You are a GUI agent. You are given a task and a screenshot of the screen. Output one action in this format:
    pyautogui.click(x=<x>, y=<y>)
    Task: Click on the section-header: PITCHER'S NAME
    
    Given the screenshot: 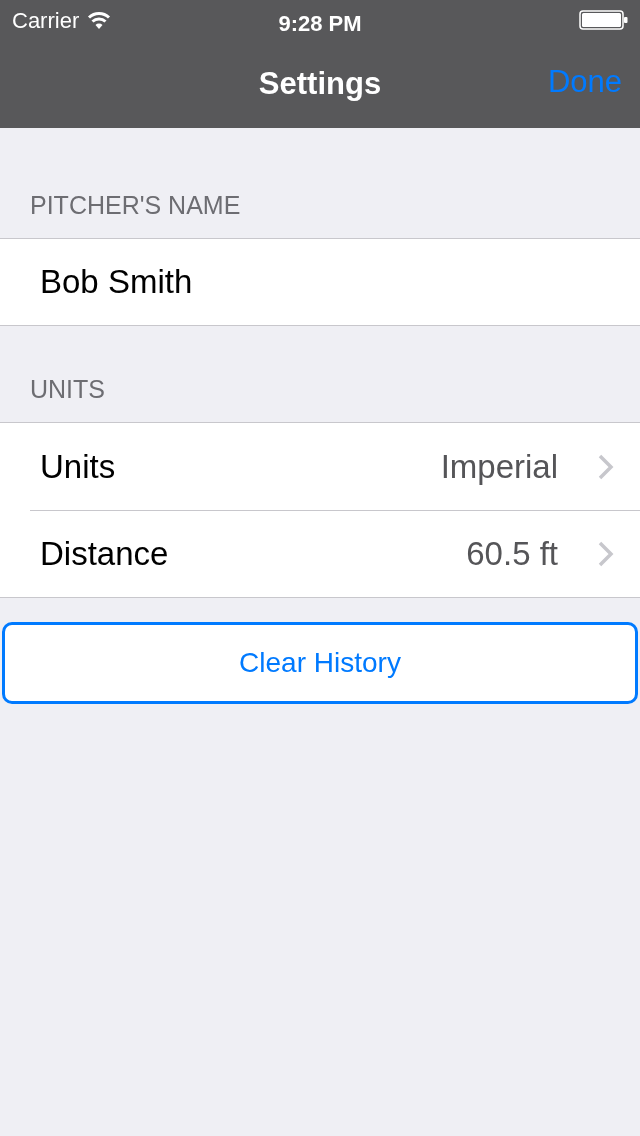 What is the action you would take?
    pyautogui.click(x=135, y=205)
    